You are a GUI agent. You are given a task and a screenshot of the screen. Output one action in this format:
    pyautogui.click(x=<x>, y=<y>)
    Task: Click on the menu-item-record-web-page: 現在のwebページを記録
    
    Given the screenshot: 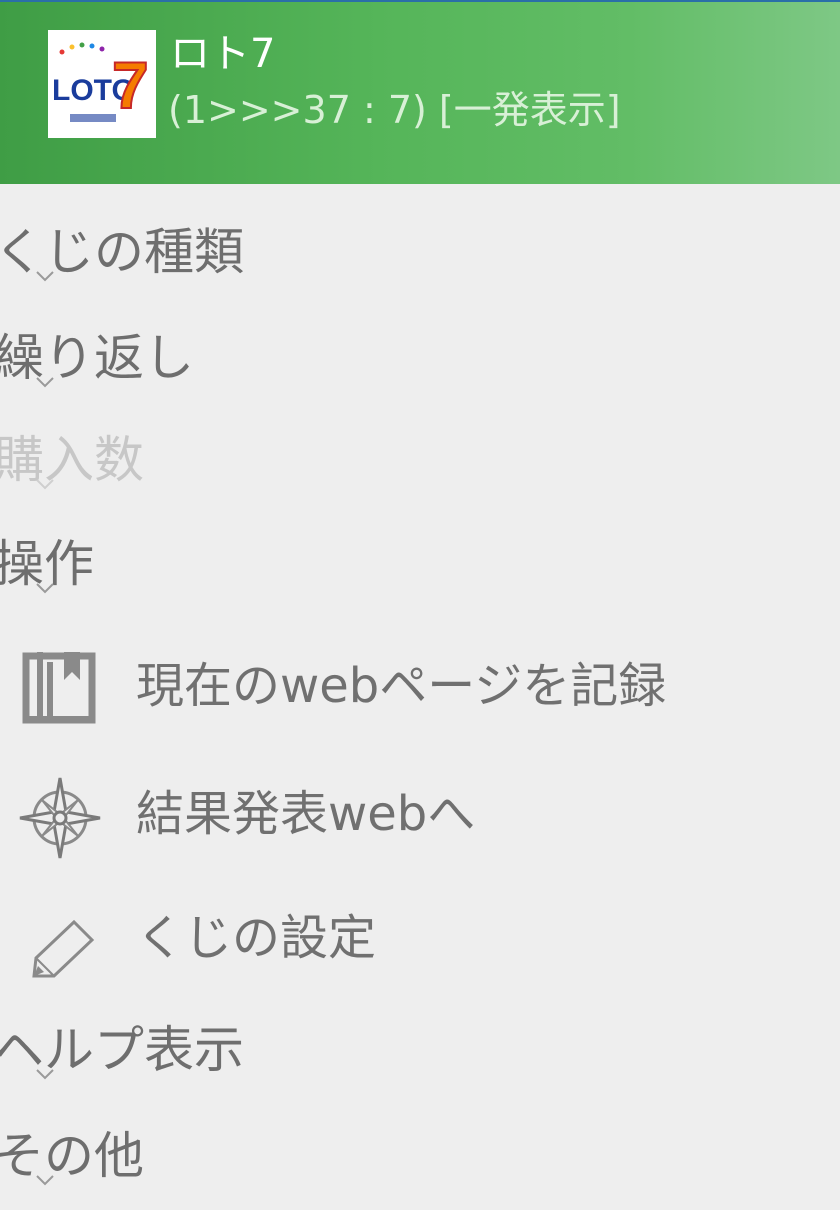 What is the action you would take?
    pyautogui.click(x=420, y=686)
    